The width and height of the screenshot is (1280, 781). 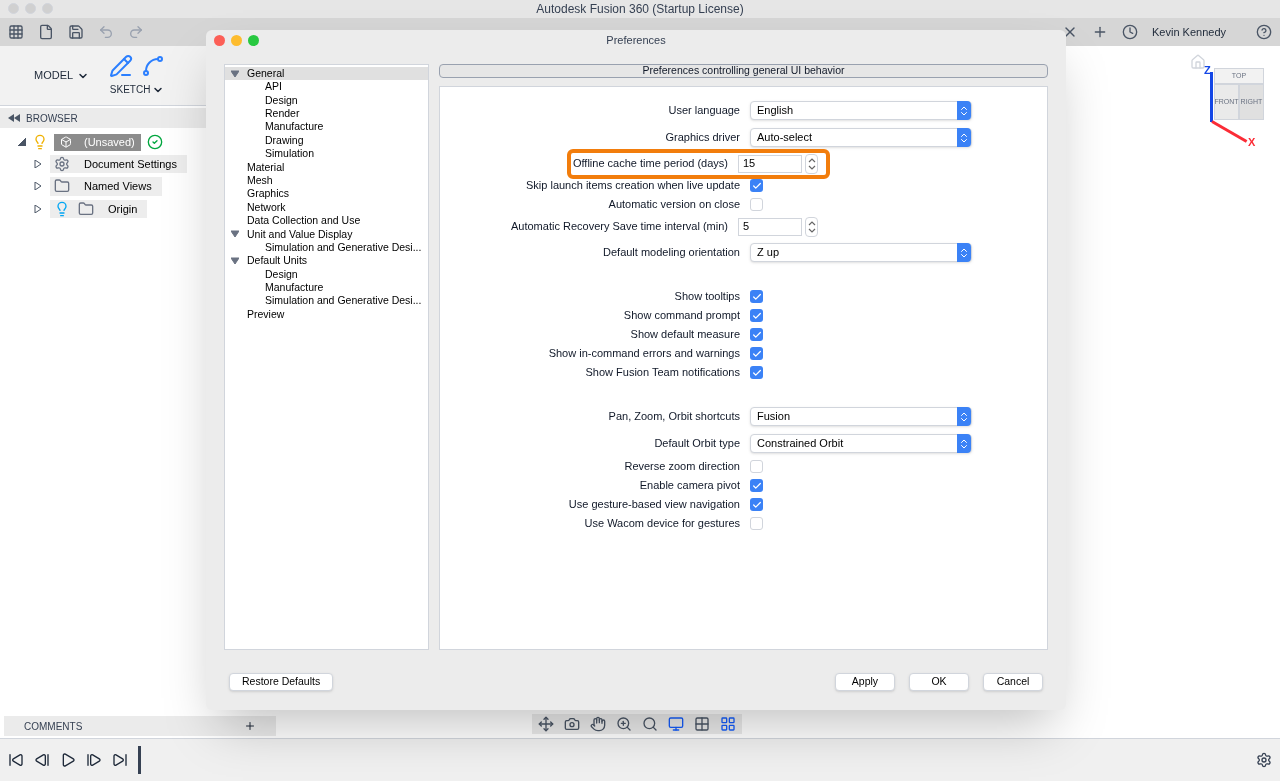 What do you see at coordinates (326, 261) in the screenshot?
I see `category-item: Default Units` at bounding box center [326, 261].